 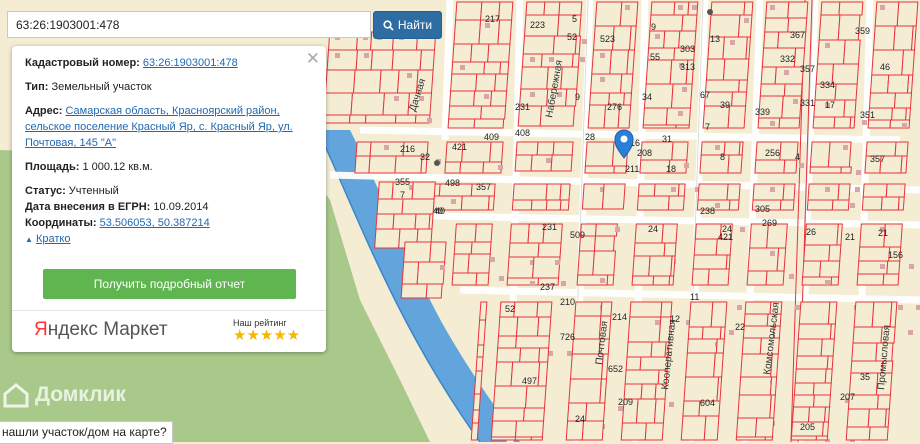 What do you see at coordinates (101, 330) in the screenshot?
I see `yandex-market-logo: Яндекс Маркет` at bounding box center [101, 330].